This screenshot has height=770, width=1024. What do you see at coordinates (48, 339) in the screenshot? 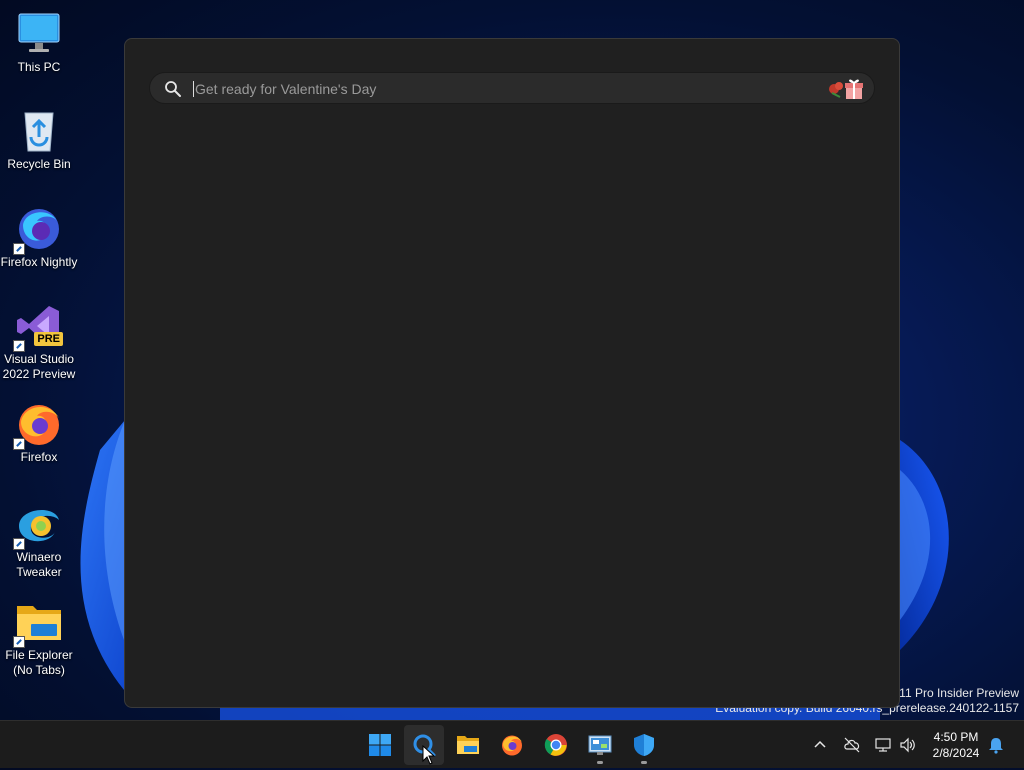
I see `pre-badge: PRE` at bounding box center [48, 339].